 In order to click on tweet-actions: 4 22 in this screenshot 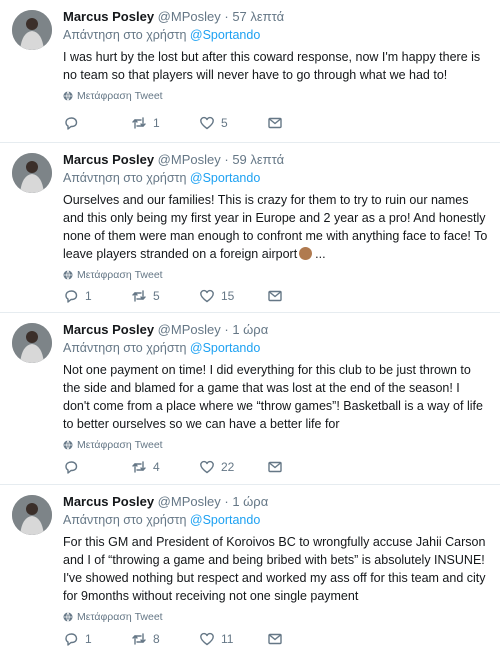, I will do `click(199, 467)`.